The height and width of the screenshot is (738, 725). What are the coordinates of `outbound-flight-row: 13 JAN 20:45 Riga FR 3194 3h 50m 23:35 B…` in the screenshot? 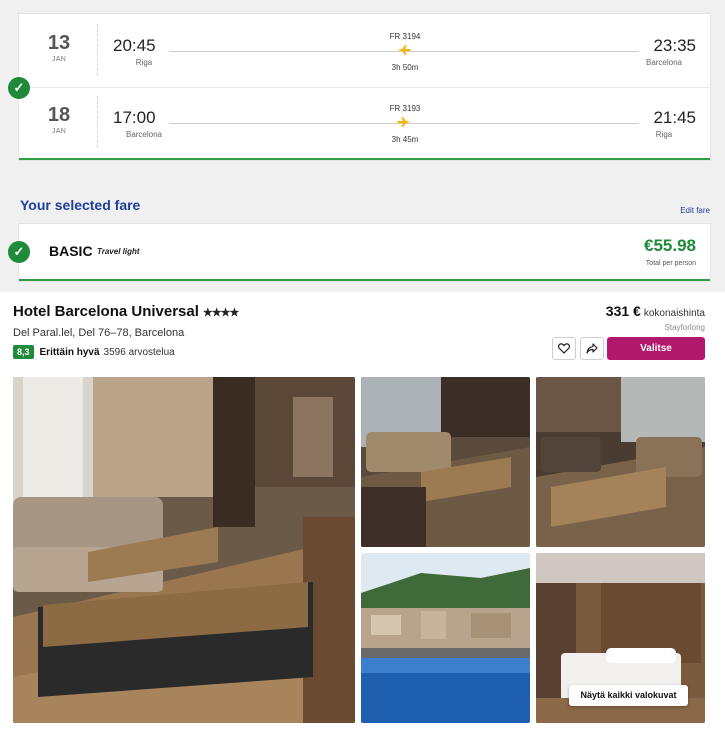 It's located at (364, 52).